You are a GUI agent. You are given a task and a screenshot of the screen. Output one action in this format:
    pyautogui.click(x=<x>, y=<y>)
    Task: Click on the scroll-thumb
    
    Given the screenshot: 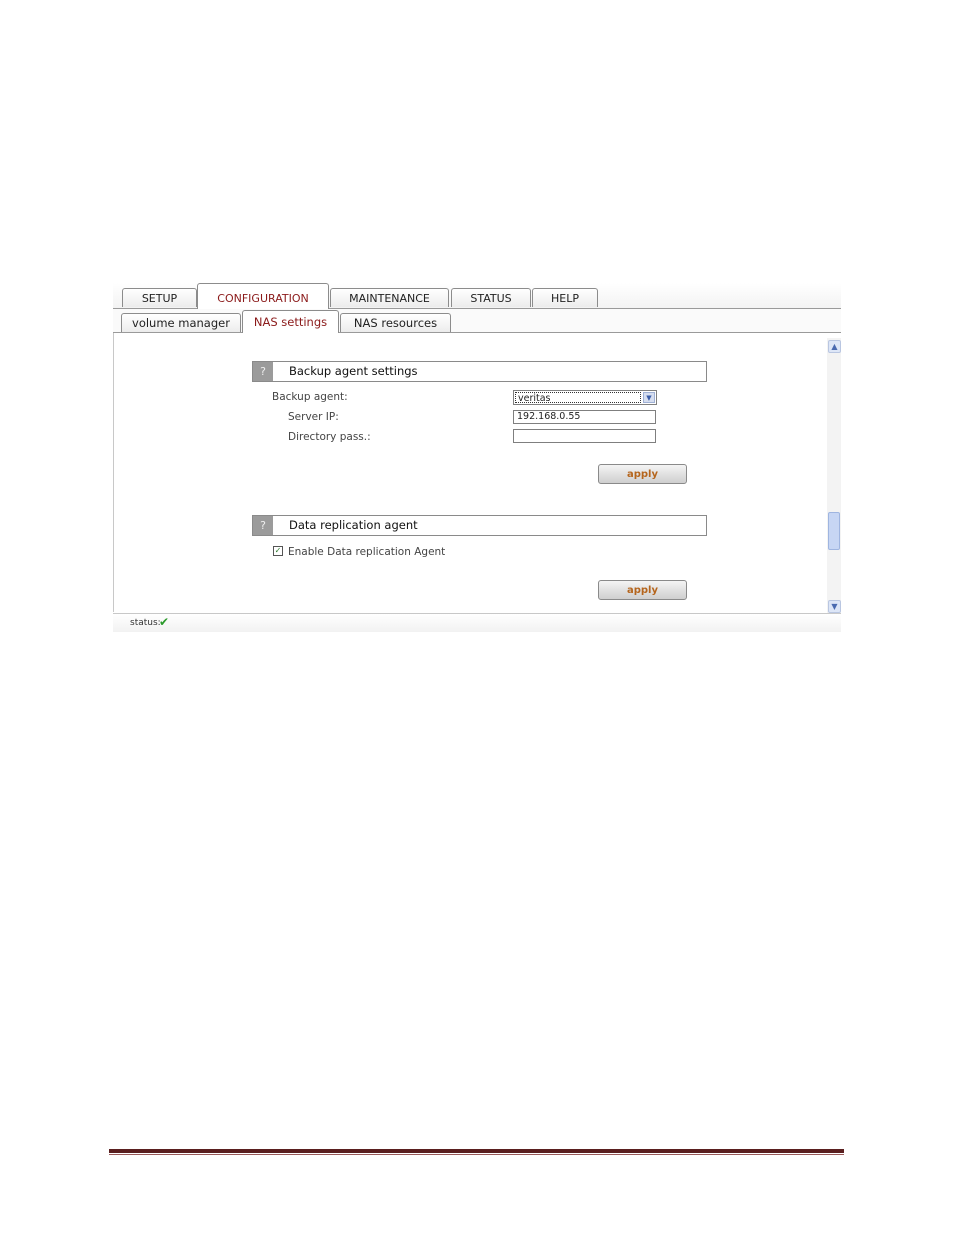 What is the action you would take?
    pyautogui.click(x=834, y=531)
    